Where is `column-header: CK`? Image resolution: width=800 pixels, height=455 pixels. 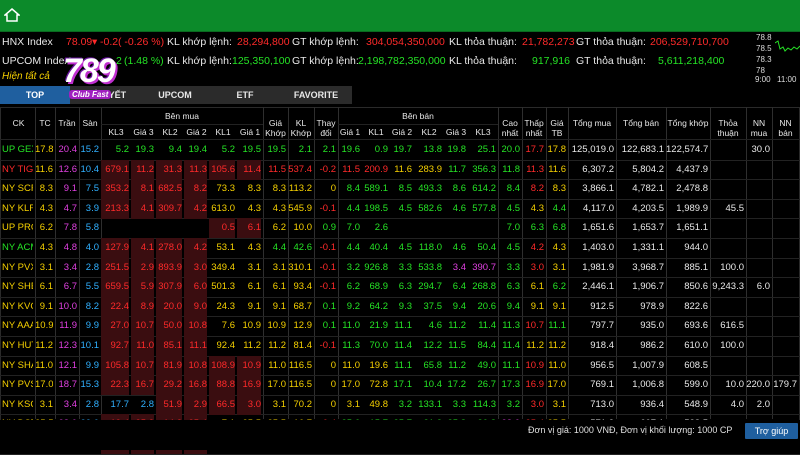
column-header: CK is located at coordinates (18, 123).